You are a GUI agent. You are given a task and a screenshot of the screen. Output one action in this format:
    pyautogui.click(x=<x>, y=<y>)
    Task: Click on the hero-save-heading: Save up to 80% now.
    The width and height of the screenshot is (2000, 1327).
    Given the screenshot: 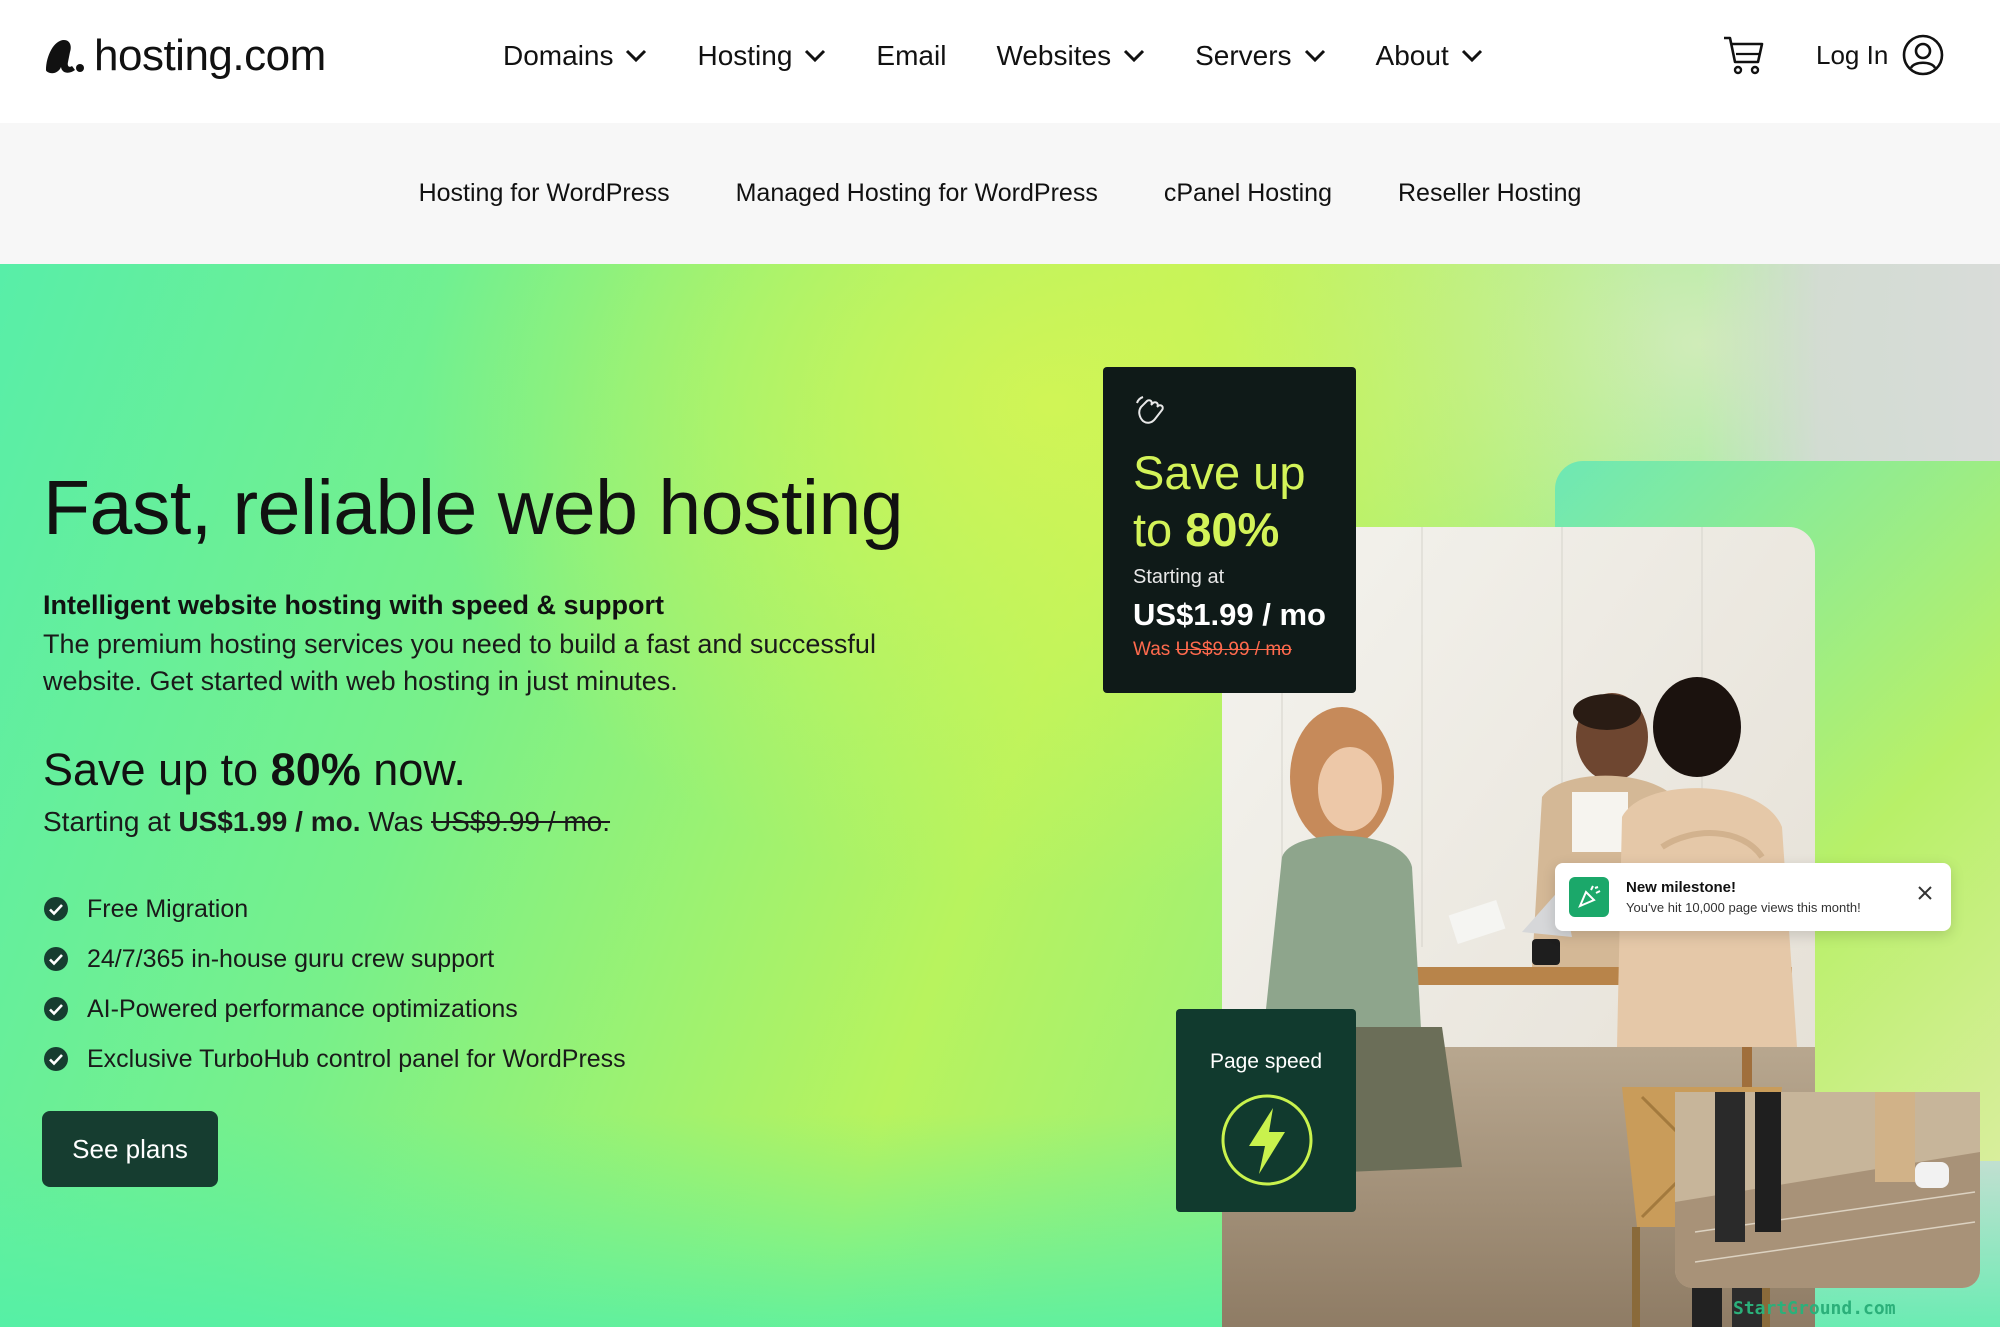 What is the action you would take?
    pyautogui.click(x=254, y=770)
    